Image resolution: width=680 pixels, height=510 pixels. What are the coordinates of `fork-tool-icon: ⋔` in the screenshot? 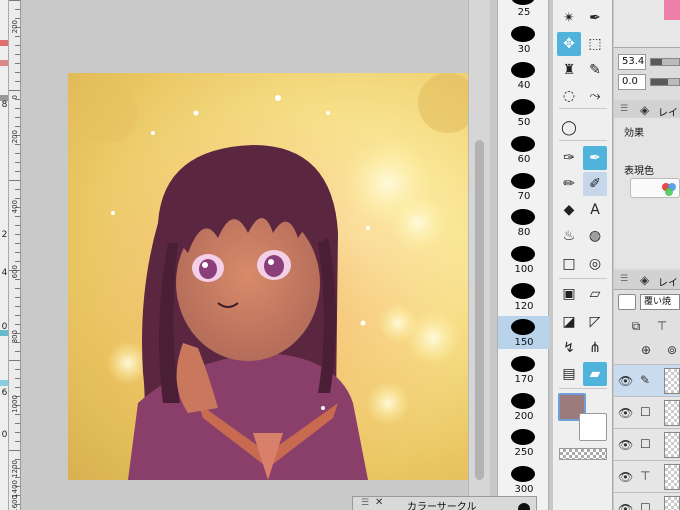 It's located at (595, 348).